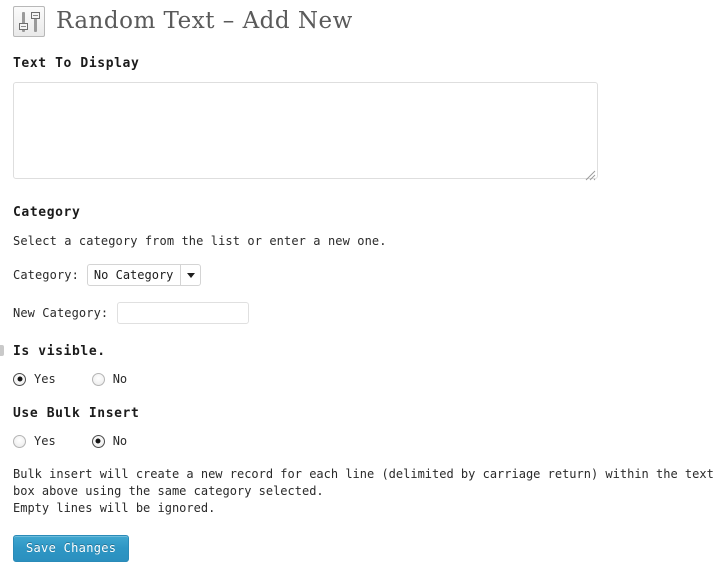 The width and height of the screenshot is (726, 562). I want to click on save-changes-button: Save Changes, so click(71, 548).